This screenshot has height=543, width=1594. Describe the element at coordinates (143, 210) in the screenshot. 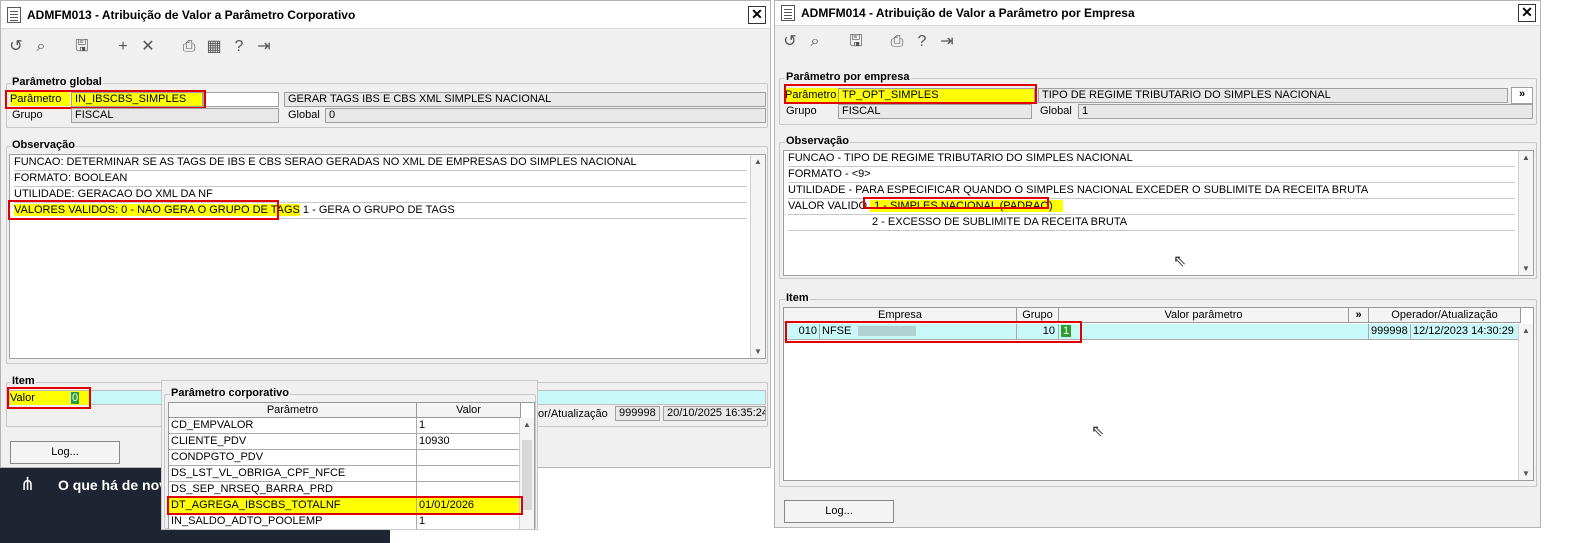

I see `highlight-valid-values` at that location.